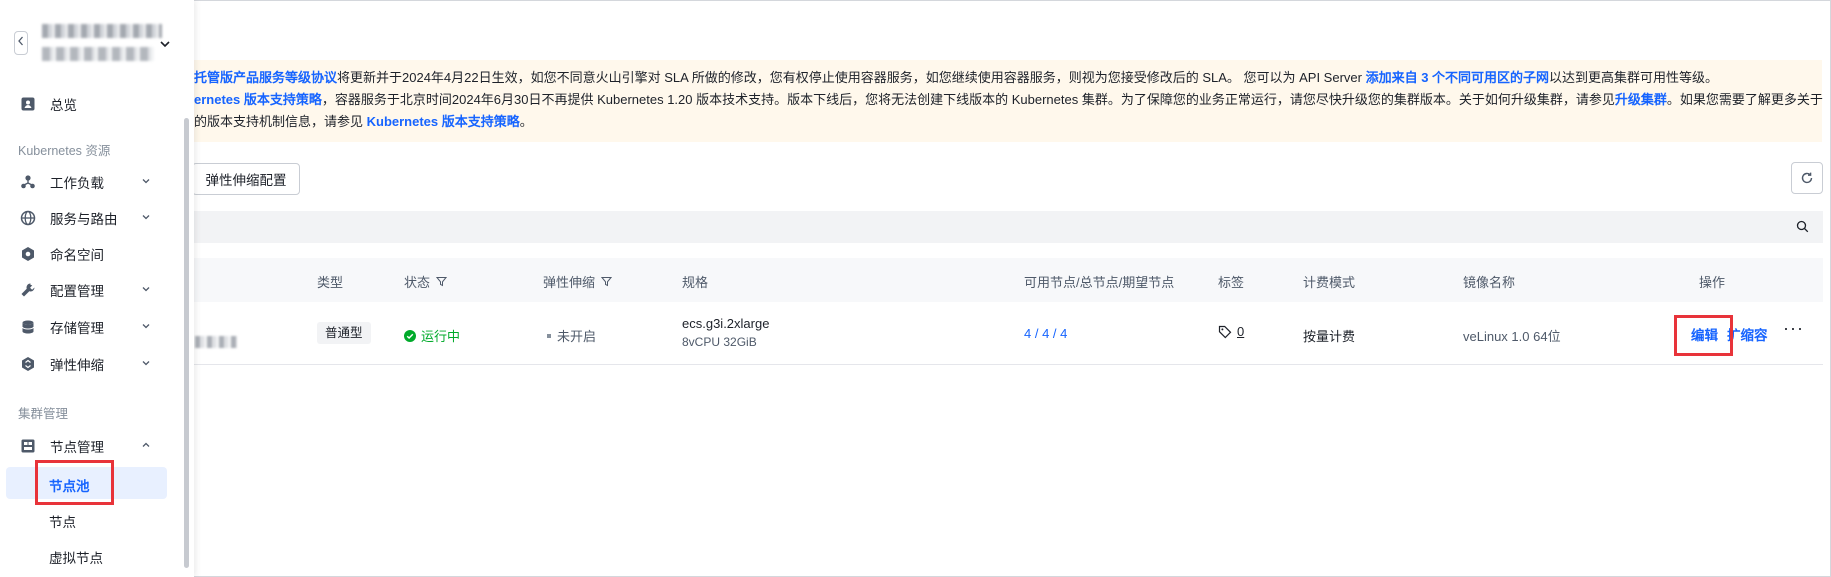 Image resolution: width=1831 pixels, height=577 pixels. What do you see at coordinates (363, 121) in the screenshot?
I see `notice-line-3: 的版本支持机制信息，请参见 Kubernetes 版本支持策略。` at bounding box center [363, 121].